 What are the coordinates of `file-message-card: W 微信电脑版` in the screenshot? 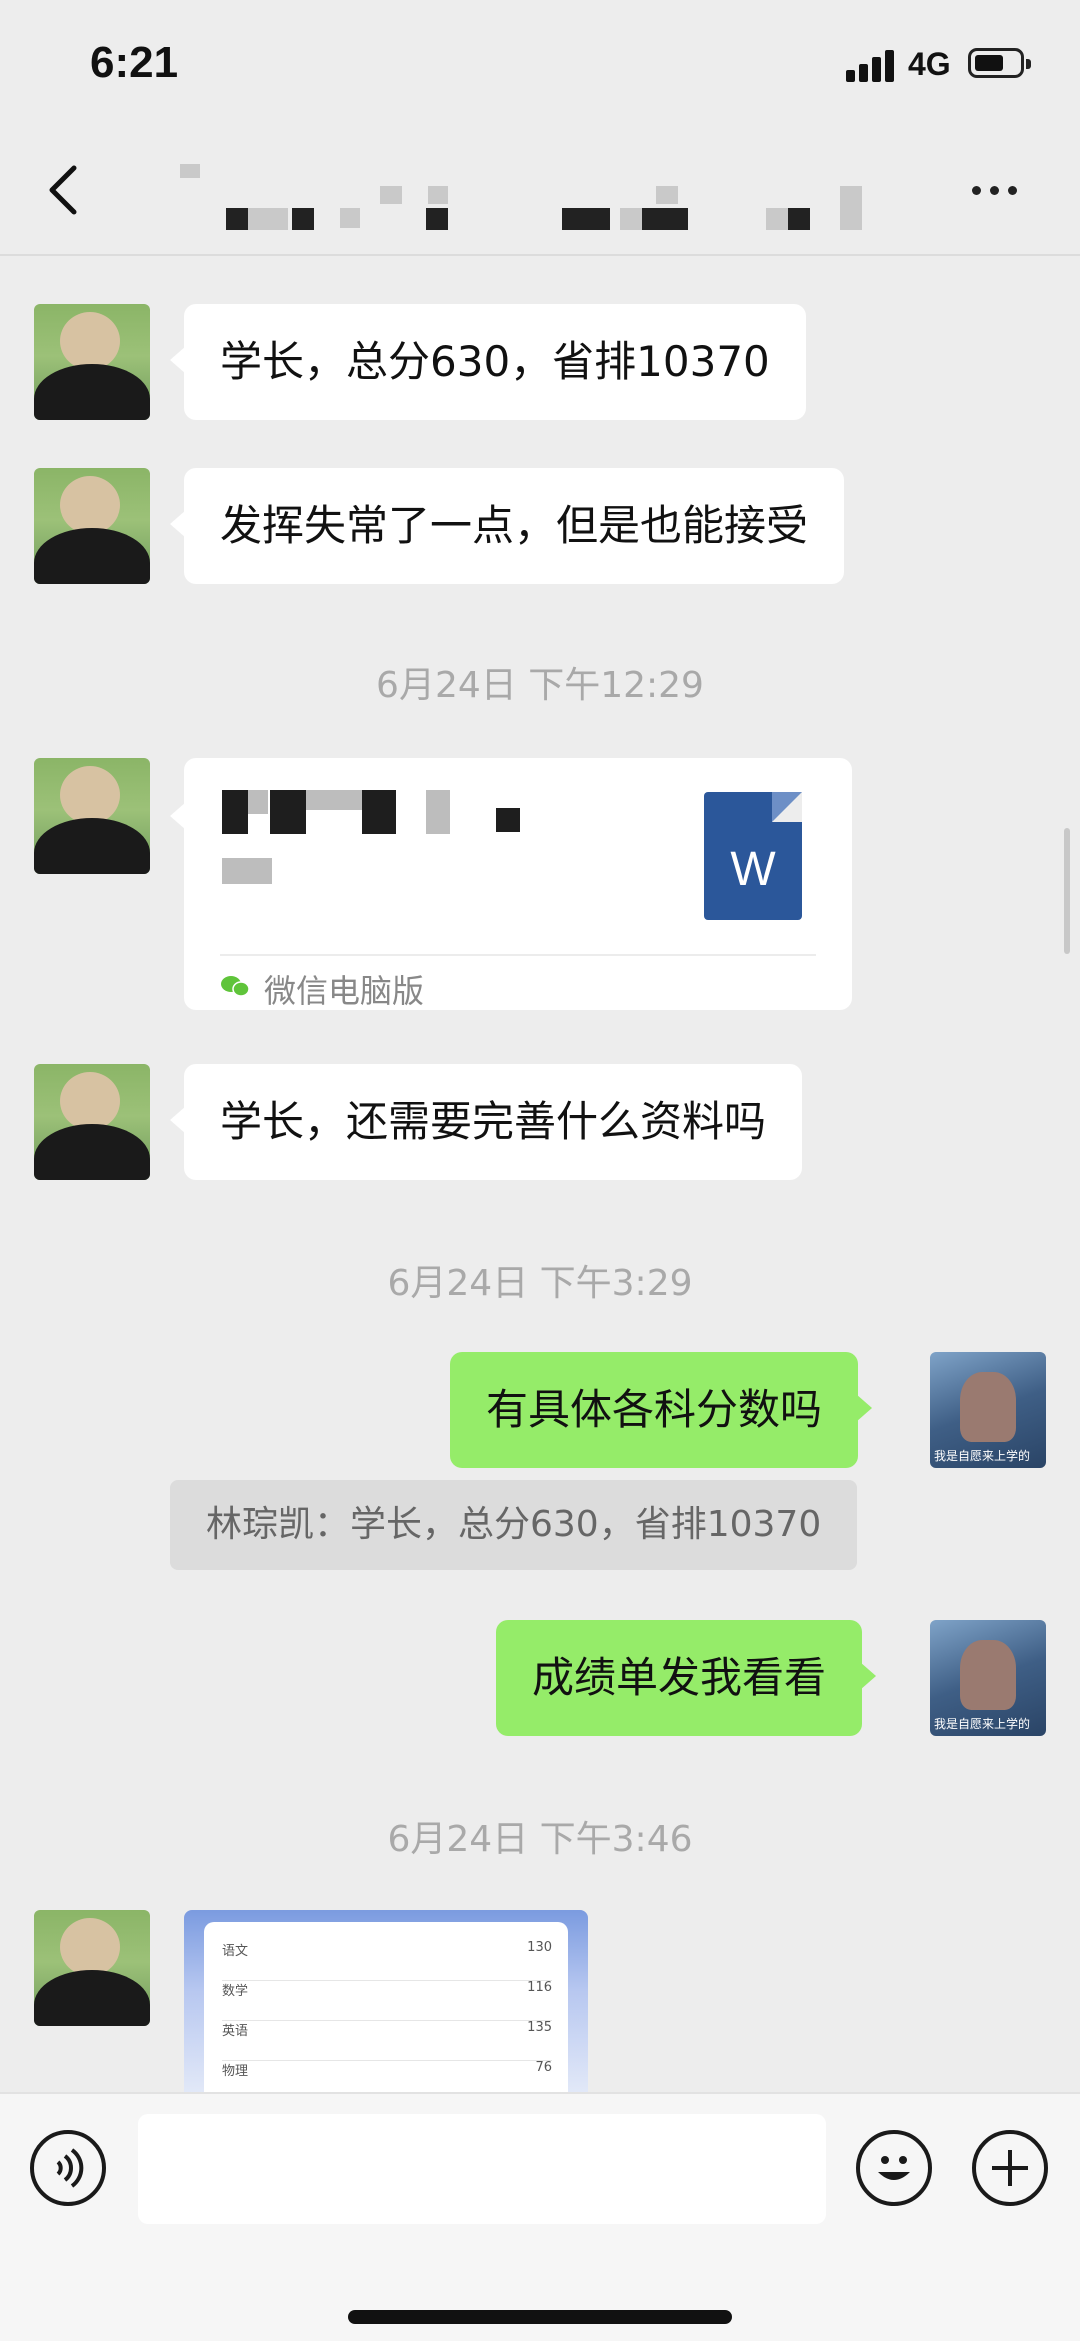 It's located at (511, 884).